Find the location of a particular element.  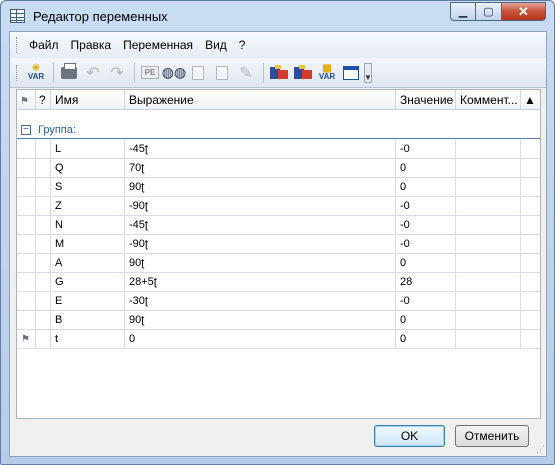

toolbar-overflow-button: ▼ is located at coordinates (368, 72).